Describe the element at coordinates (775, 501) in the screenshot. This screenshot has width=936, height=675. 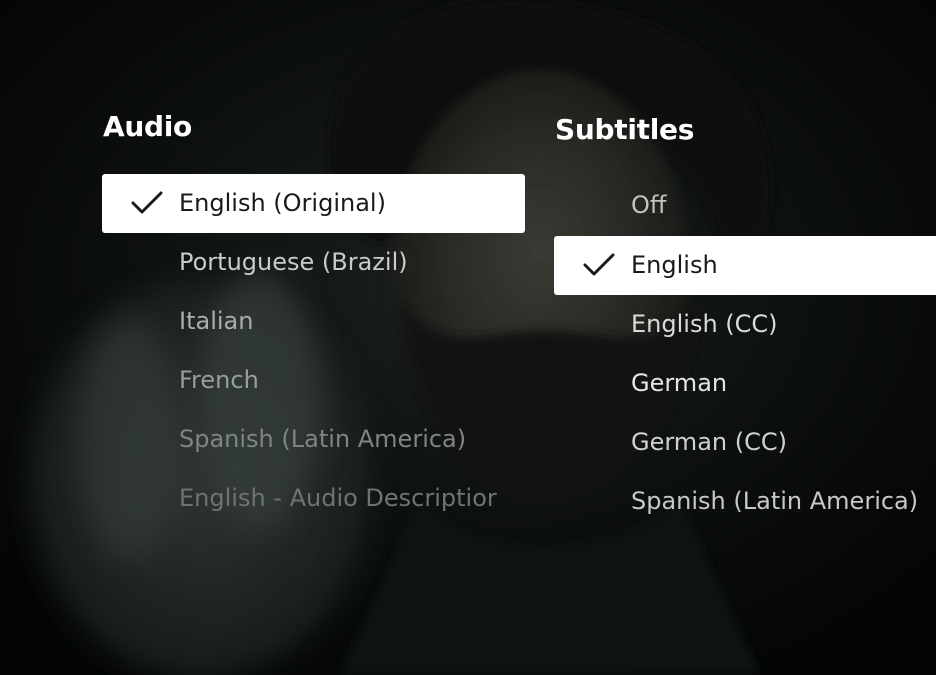
I see `subtitle-option-label: Spanish (Latin America)` at that location.